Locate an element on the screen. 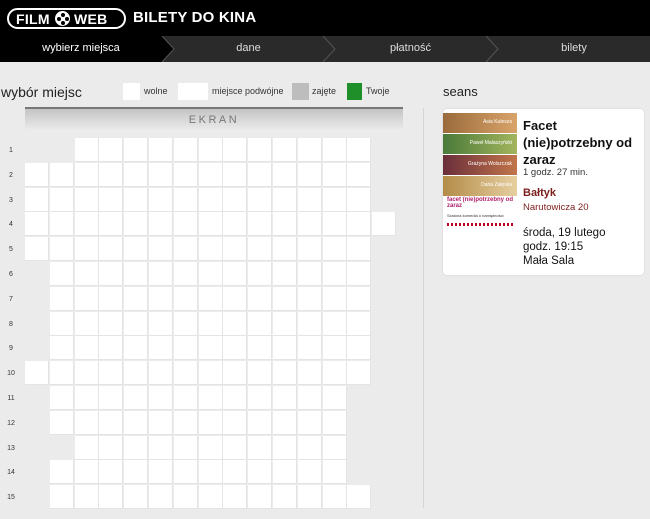 The image size is (650, 519). step-choose-seats: wybierz miejsca is located at coordinates (81, 48).